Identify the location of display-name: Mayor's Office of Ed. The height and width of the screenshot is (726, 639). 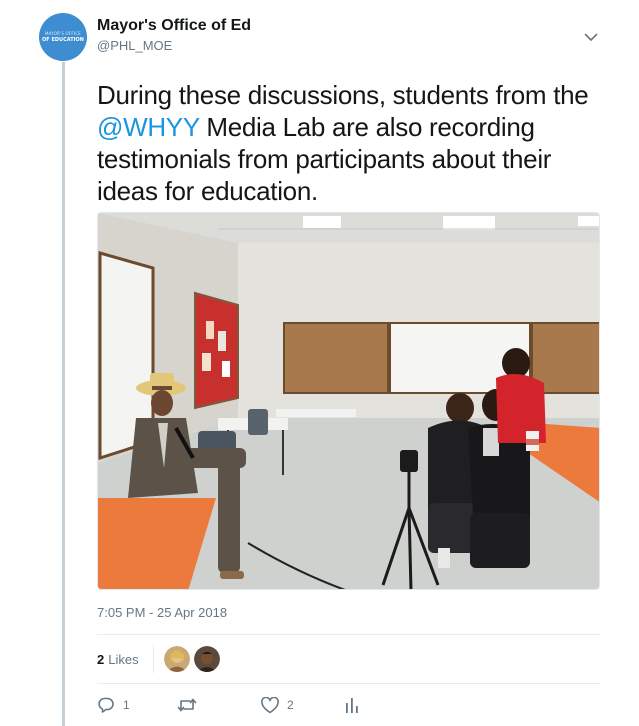
(174, 26).